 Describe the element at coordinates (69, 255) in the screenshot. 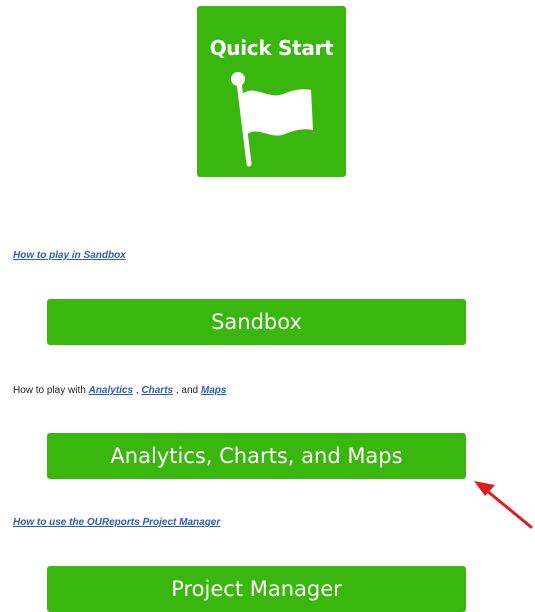

I see `sandbox-help-link: How to play in Sandbox` at that location.